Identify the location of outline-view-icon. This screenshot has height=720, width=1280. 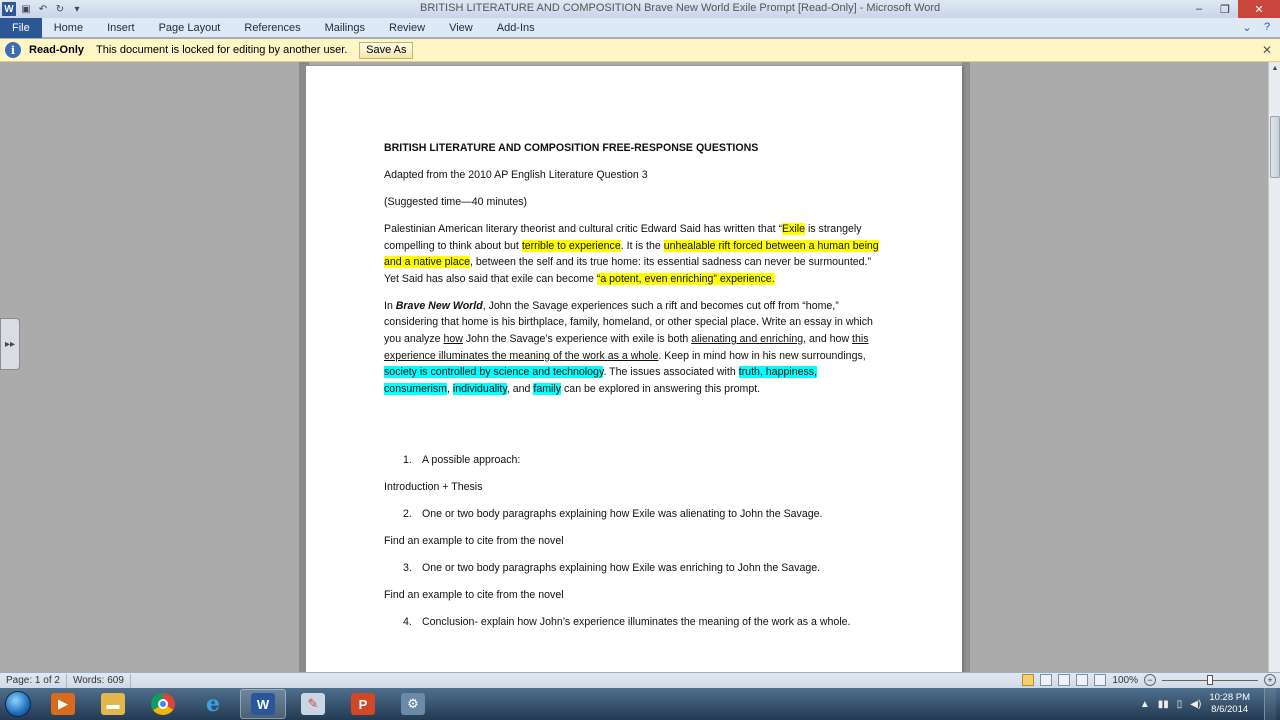
(1082, 680).